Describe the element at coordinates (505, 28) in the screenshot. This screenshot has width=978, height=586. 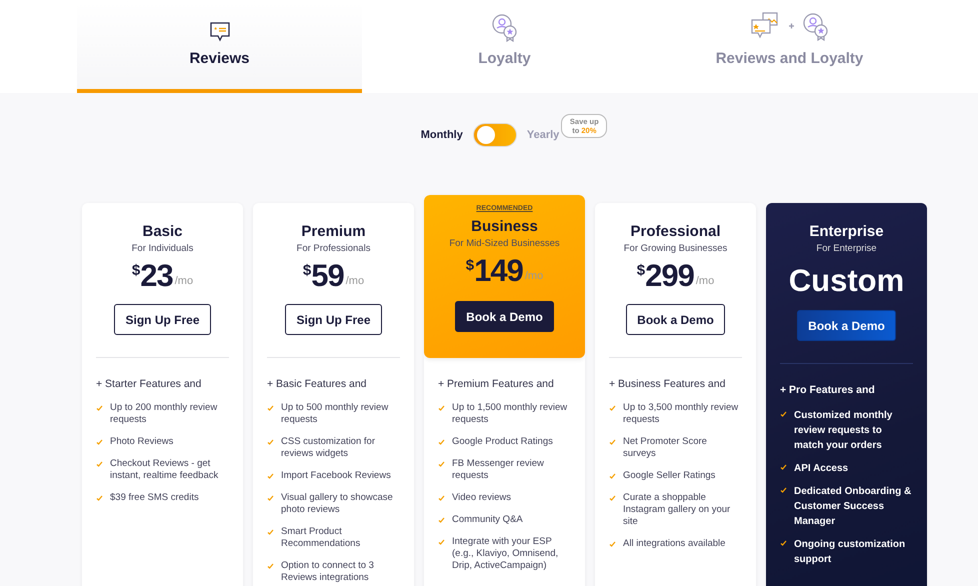
I see `badge-star-icon` at that location.